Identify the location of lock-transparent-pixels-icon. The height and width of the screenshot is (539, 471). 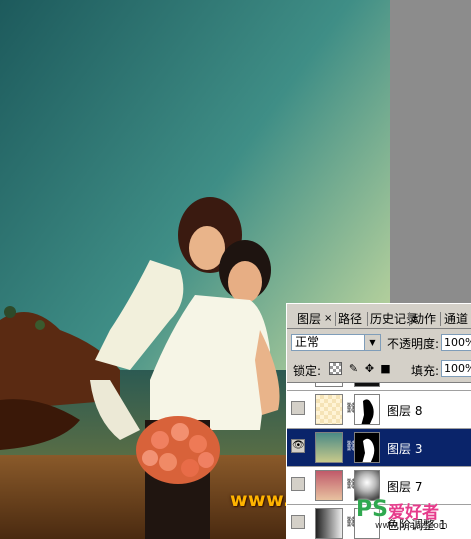
(335, 368).